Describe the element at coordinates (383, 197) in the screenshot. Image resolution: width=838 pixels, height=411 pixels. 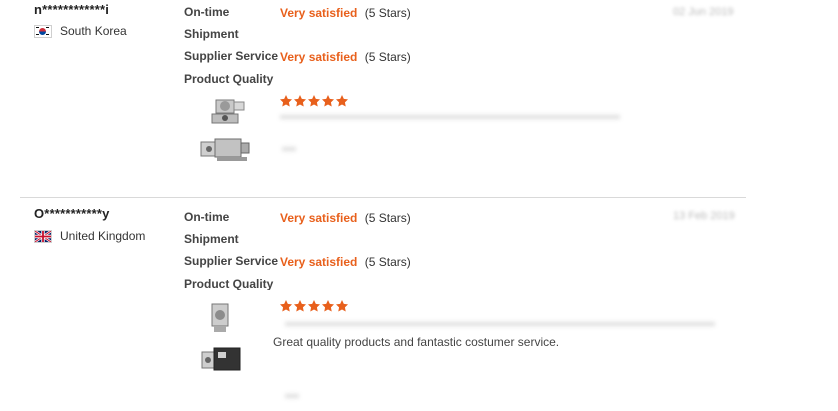
I see `review-divider` at that location.